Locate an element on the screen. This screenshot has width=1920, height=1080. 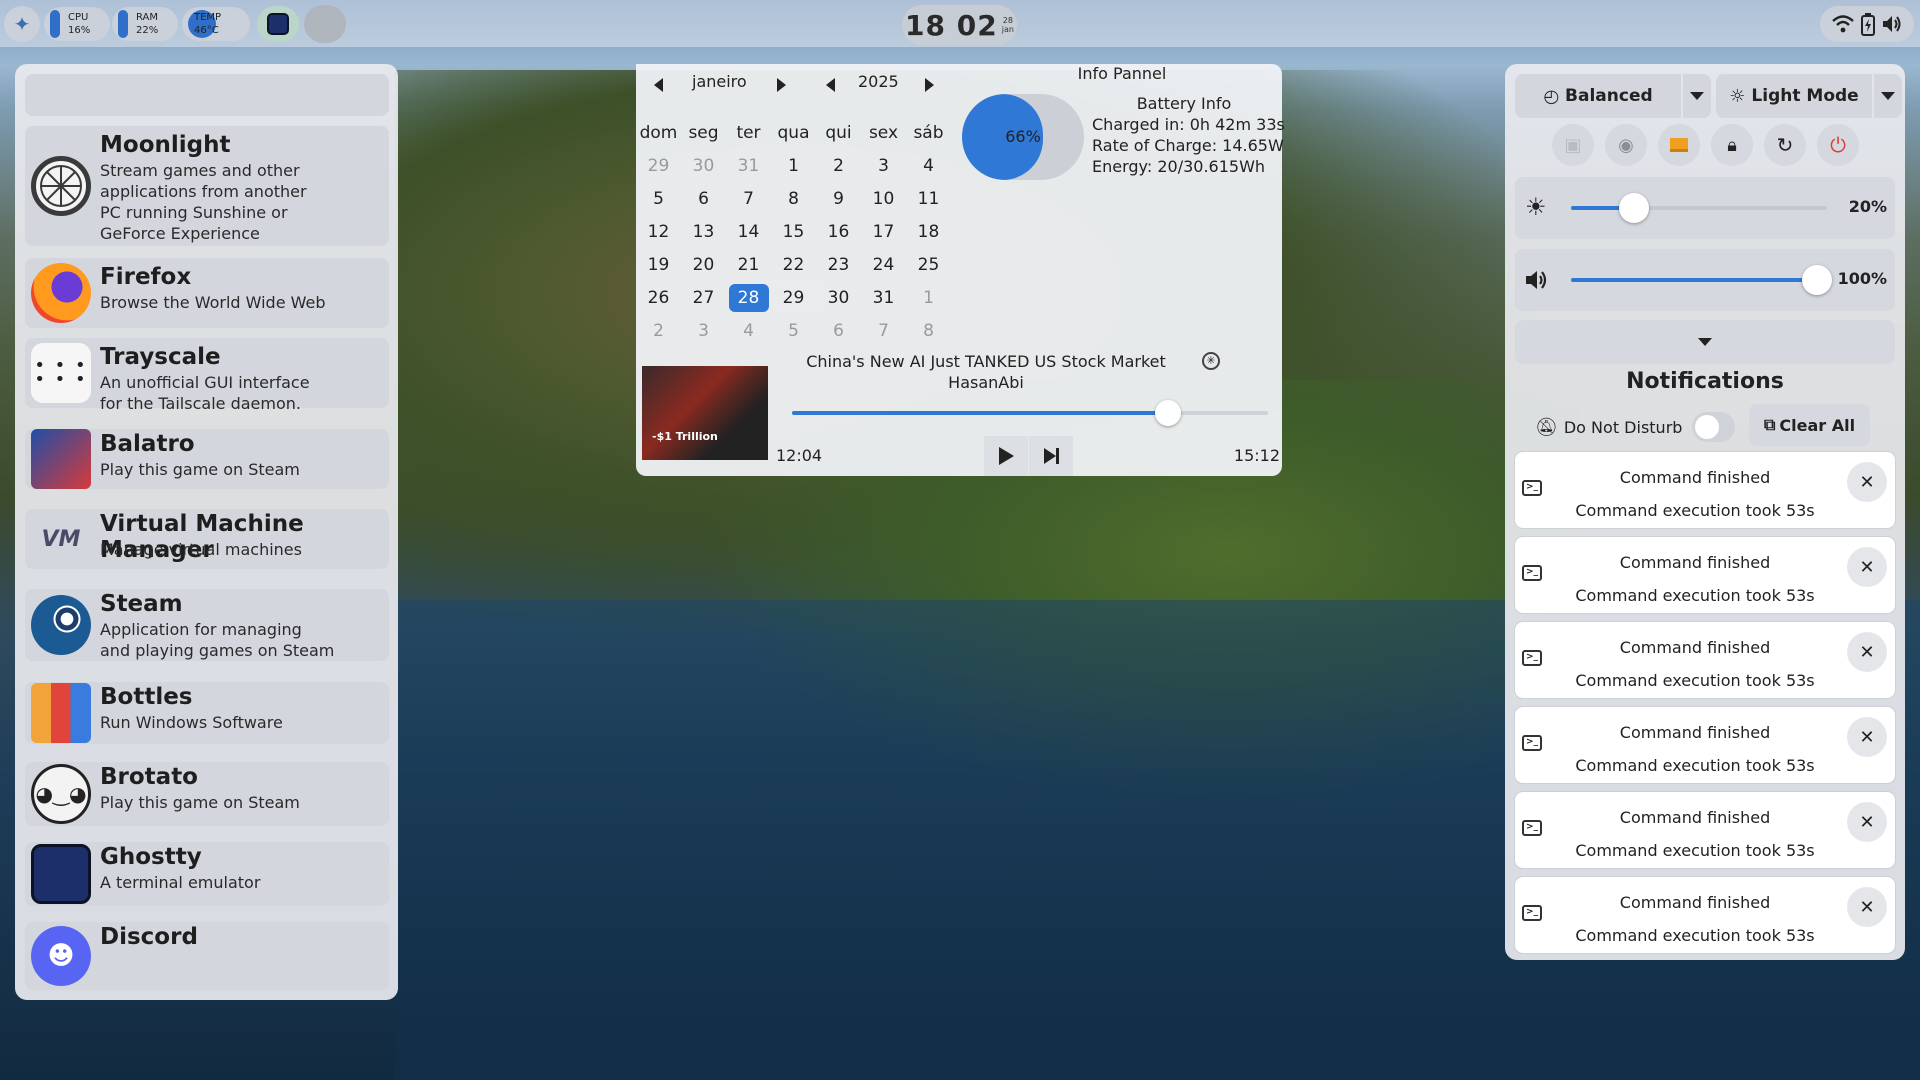
app-item-discord: ☻ Discord is located at coordinates (207, 956).